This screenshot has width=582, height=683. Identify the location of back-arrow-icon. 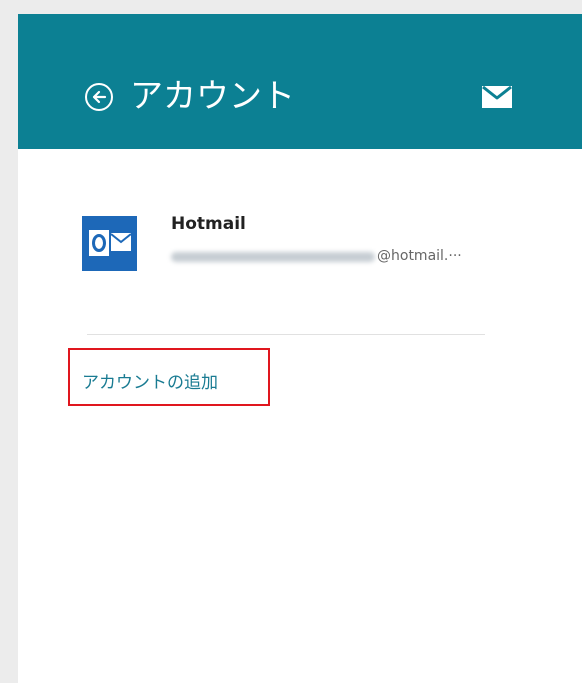
(99, 97).